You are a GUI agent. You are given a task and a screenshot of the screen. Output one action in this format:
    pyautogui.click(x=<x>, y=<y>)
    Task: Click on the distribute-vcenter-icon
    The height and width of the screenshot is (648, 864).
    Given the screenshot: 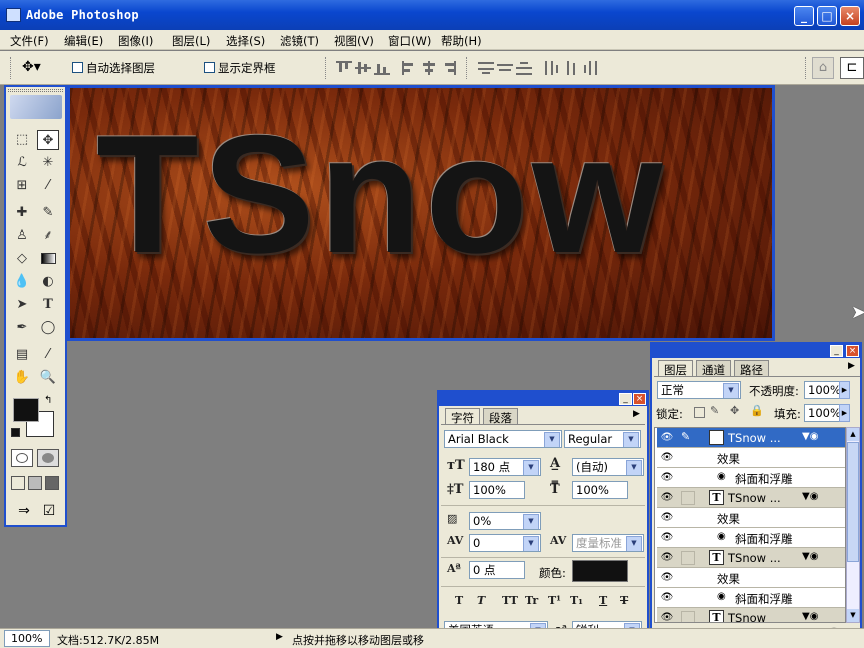 What is the action you would take?
    pyautogui.click(x=505, y=68)
    